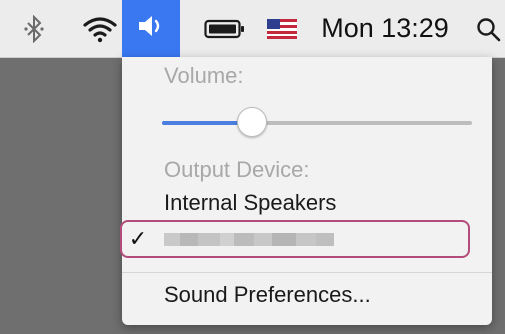 This screenshot has height=334, width=505. I want to click on wifi-icon, so click(100, 28).